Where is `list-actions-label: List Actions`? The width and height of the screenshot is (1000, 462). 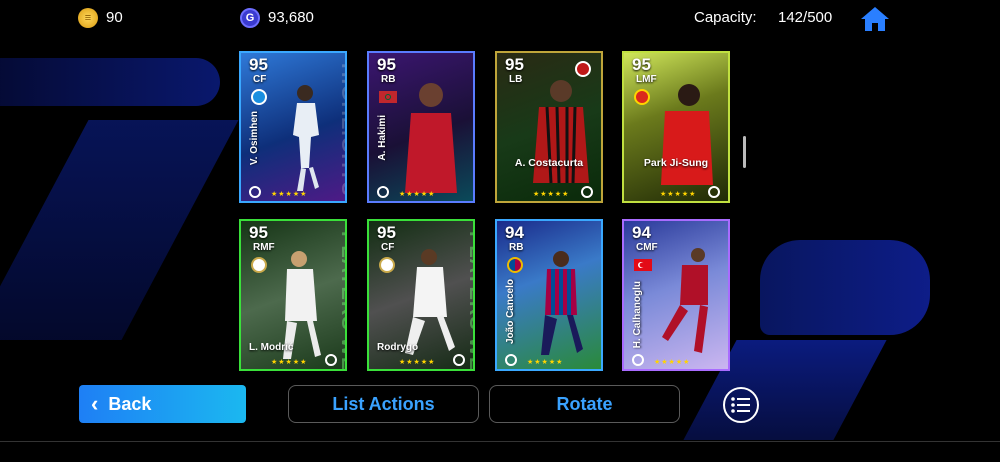 list-actions-label: List Actions is located at coordinates (383, 403).